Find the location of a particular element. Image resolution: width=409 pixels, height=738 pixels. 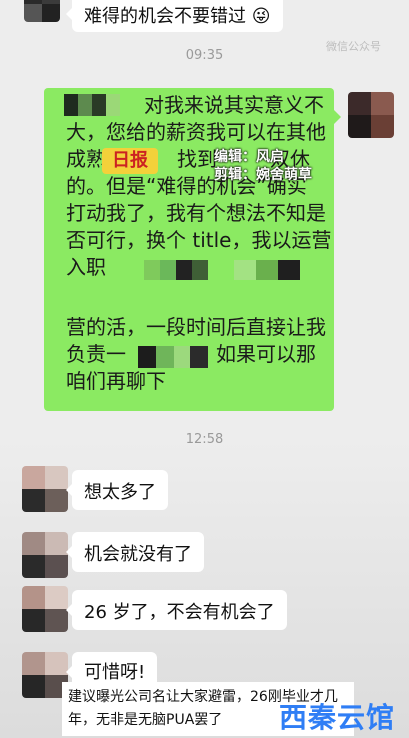

editor-logo-text: 日报 is located at coordinates (130, 160).